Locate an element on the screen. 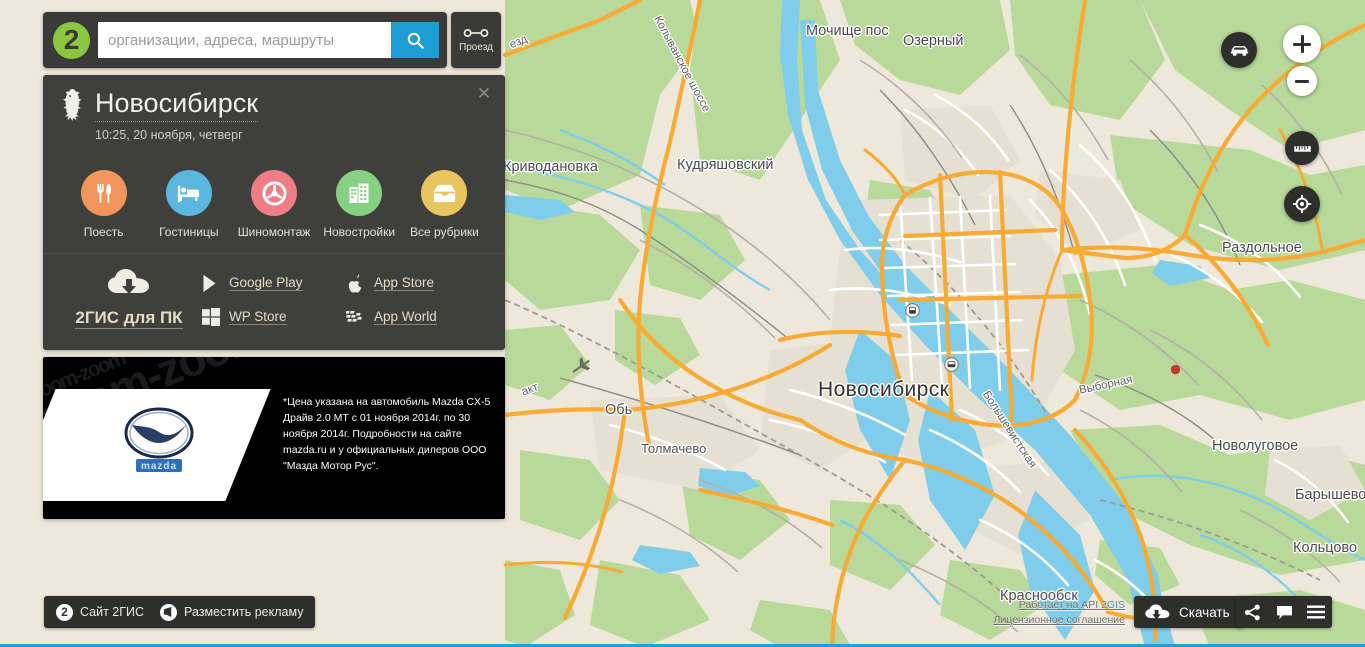 Image resolution: width=1365 pixels, height=647 pixels. store-link-2: App Store is located at coordinates (418, 283).